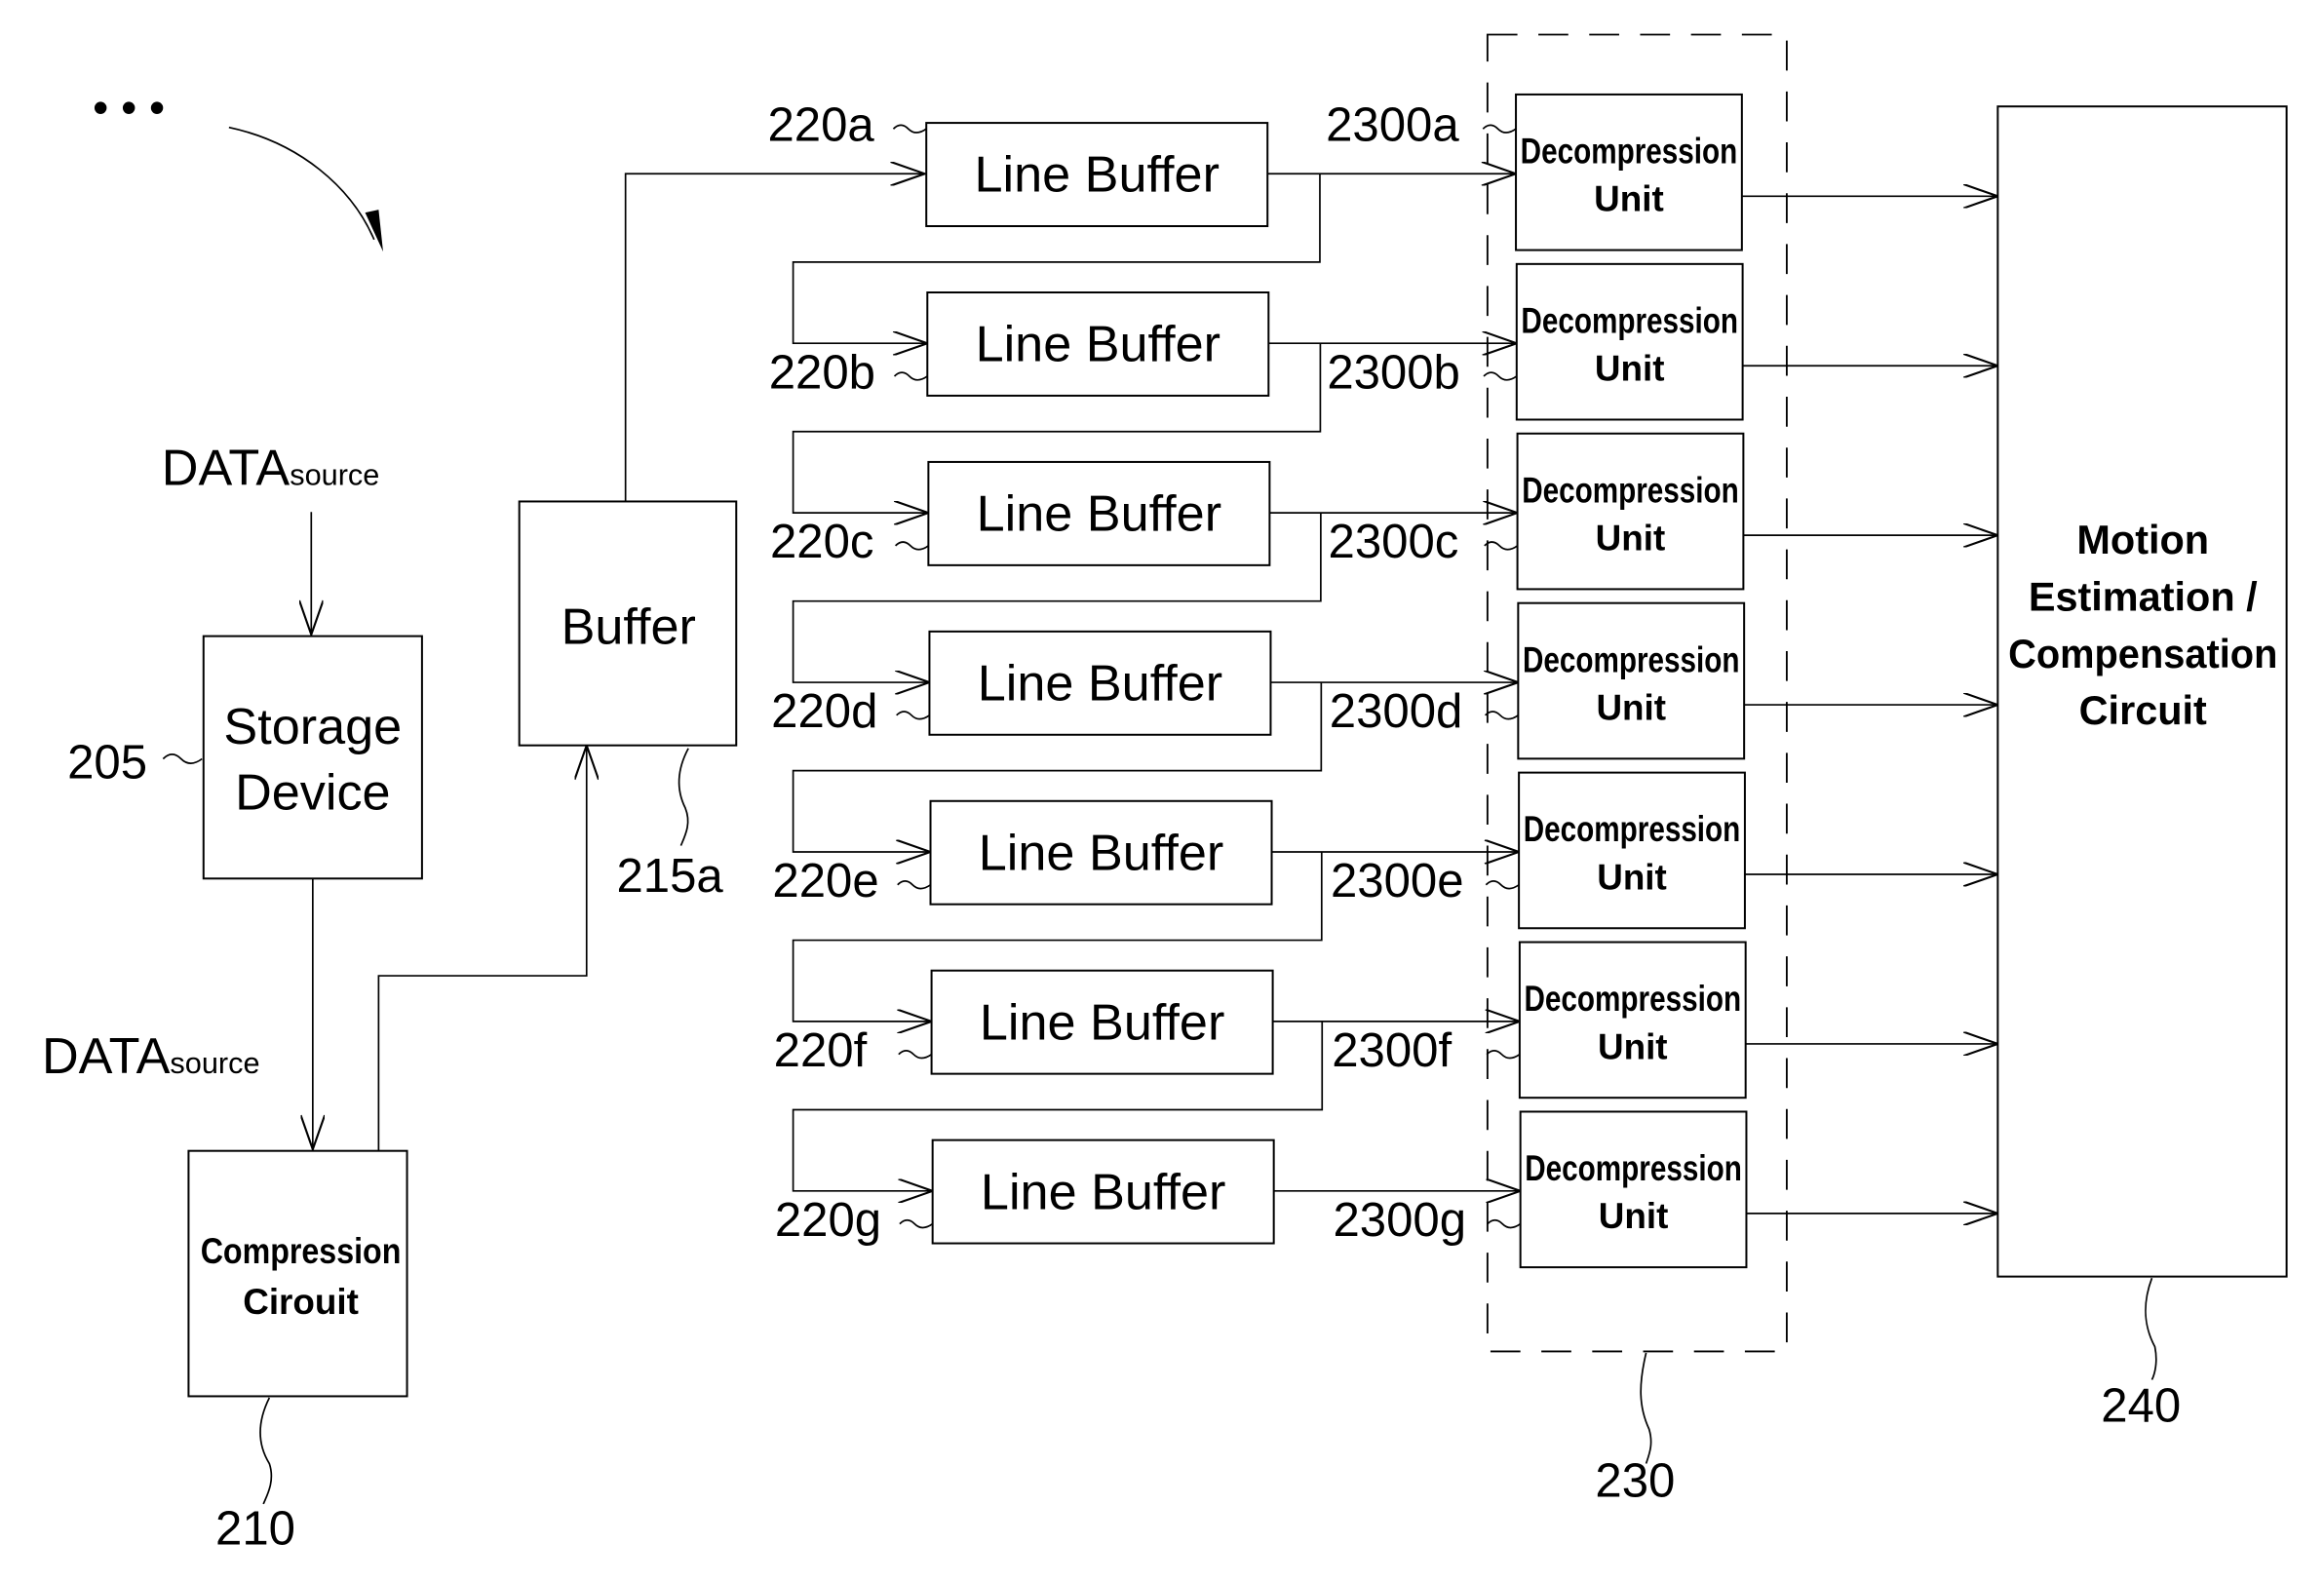 The width and height of the screenshot is (2324, 1582). I want to click on svg-text: Buffer, so click(629, 626).